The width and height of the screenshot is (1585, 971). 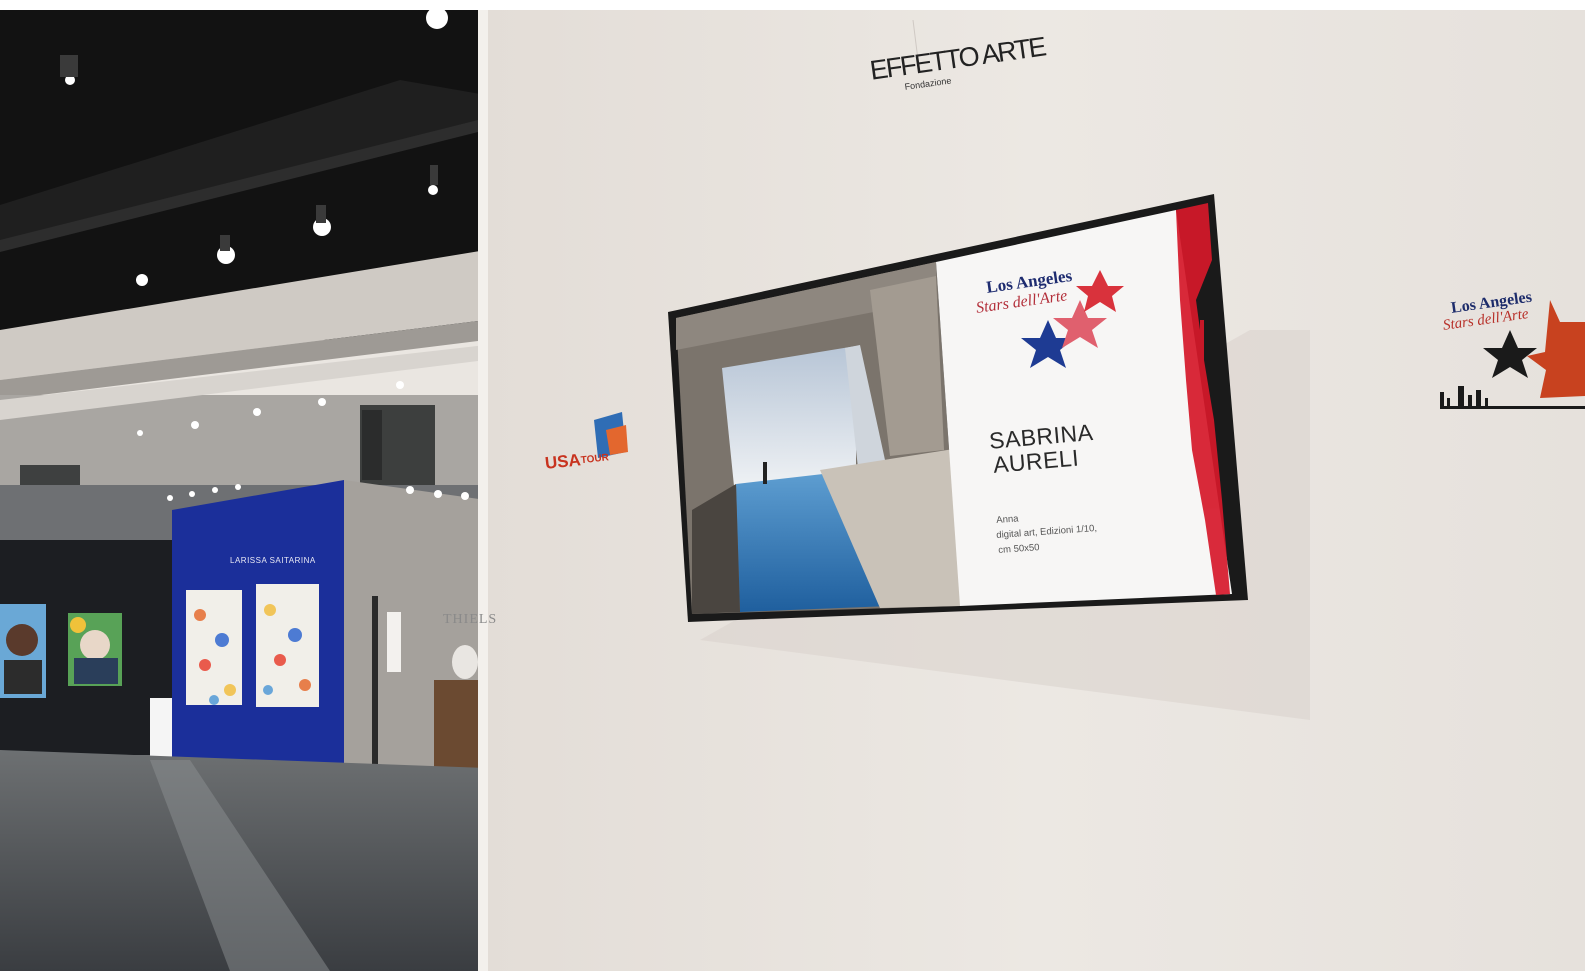 I want to click on usa-text: USA, so click(x=563, y=461).